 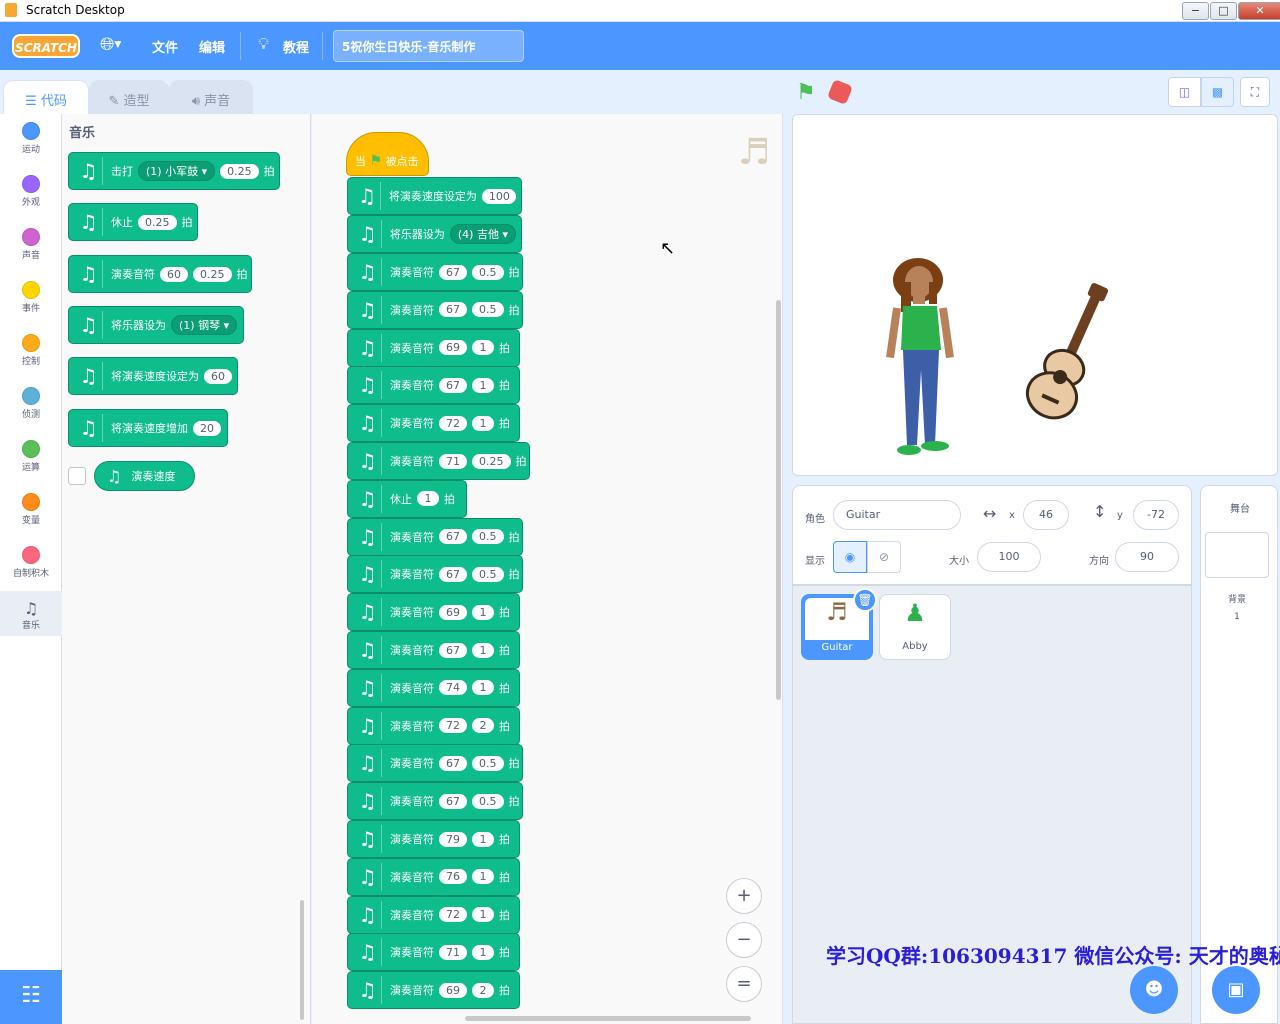 What do you see at coordinates (165, 46) in the screenshot?
I see `file-menu: 文件` at bounding box center [165, 46].